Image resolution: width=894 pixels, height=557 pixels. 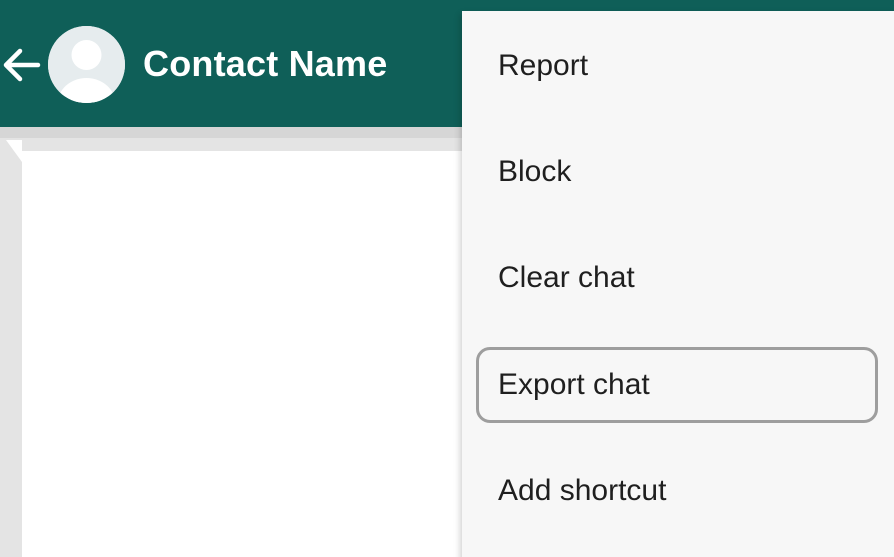 I want to click on menu-item-label: Report, so click(x=543, y=65).